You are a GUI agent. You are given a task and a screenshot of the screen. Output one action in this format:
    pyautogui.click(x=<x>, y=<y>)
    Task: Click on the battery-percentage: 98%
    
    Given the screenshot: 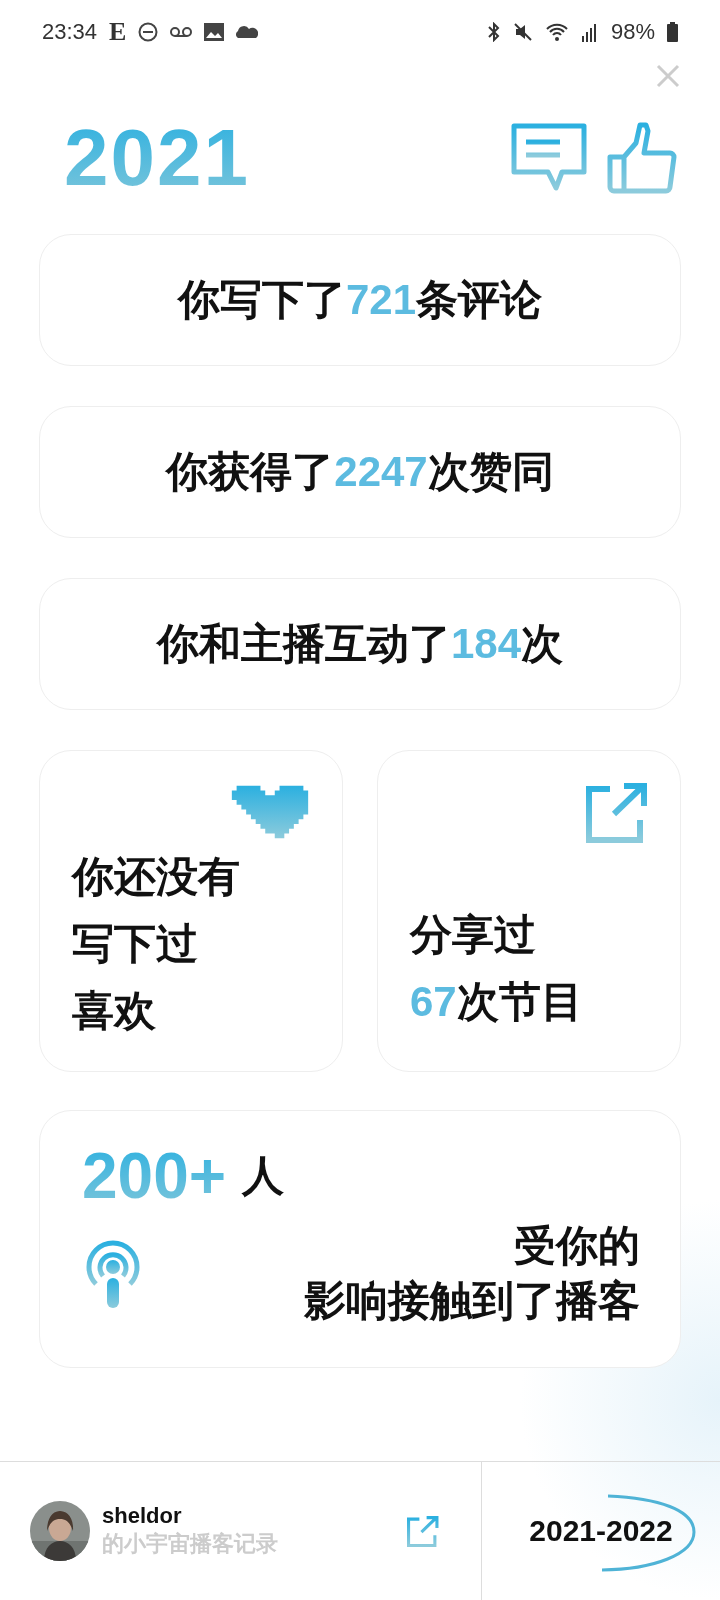 What is the action you would take?
    pyautogui.click(x=632, y=32)
    